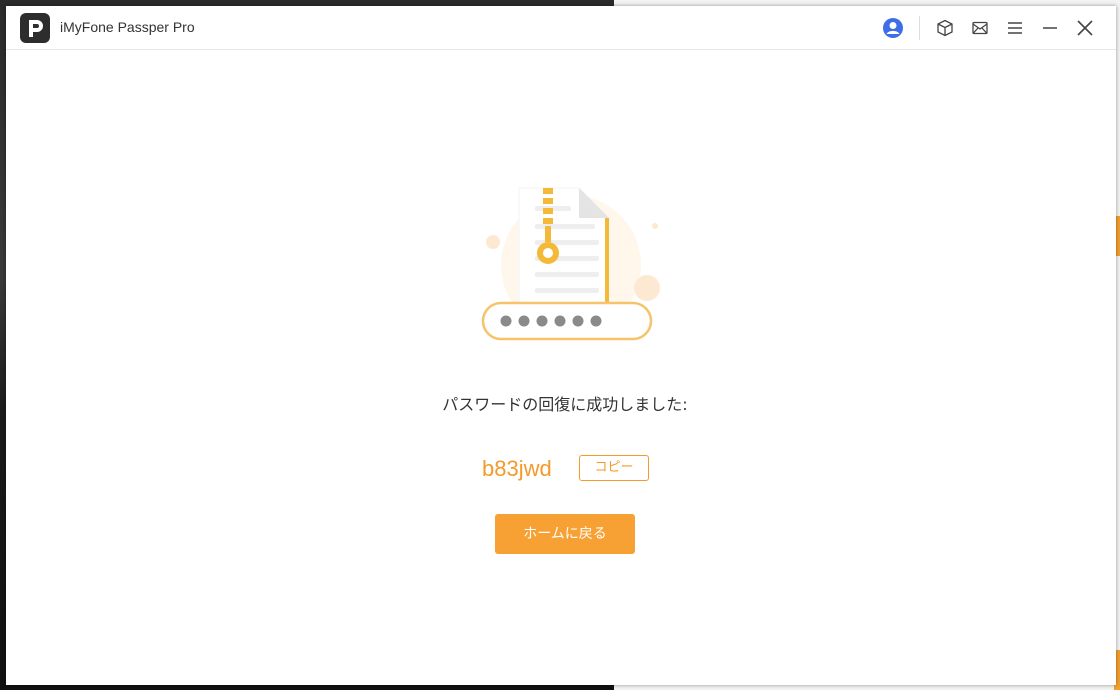  Describe the element at coordinates (565, 534) in the screenshot. I see `back-to-home-button: ホームに戻る` at that location.